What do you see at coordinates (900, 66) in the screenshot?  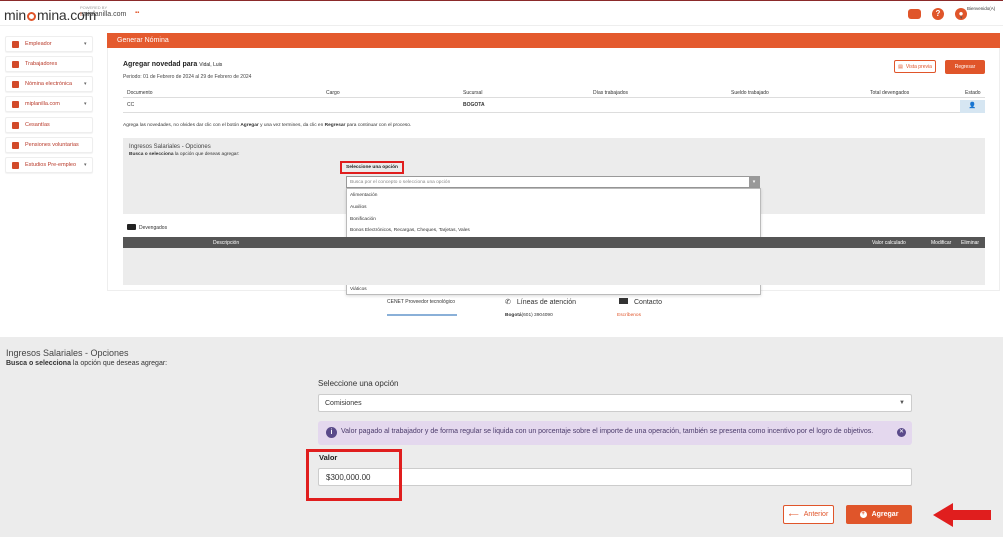 I see `document-icon: ▤` at bounding box center [900, 66].